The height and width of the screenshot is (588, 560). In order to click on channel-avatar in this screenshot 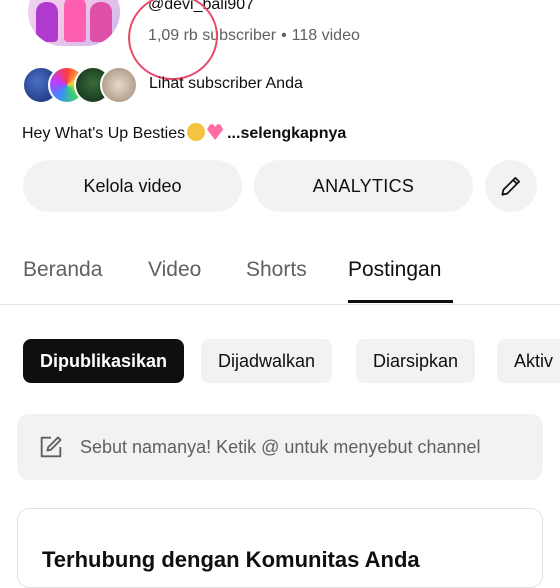, I will do `click(74, 23)`.